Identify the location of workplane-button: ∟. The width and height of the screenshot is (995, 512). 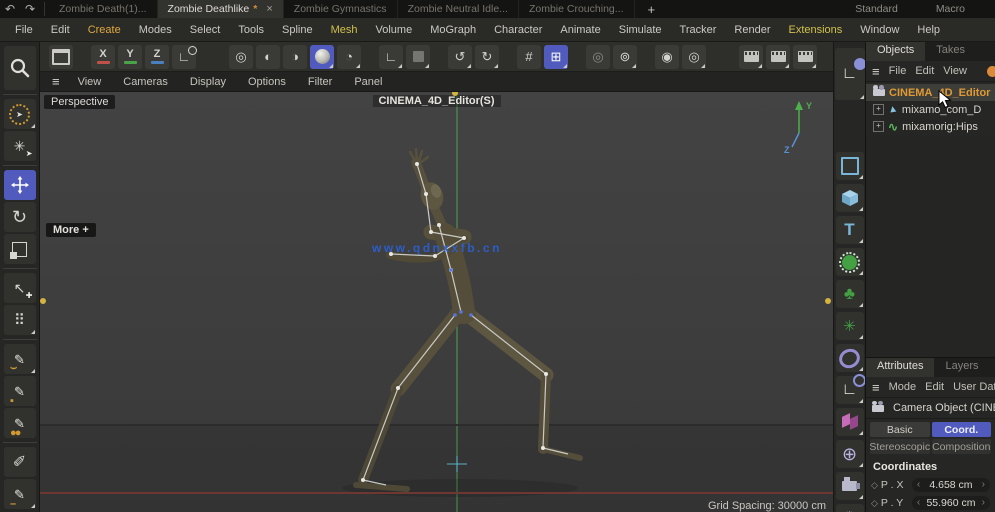
(185, 56).